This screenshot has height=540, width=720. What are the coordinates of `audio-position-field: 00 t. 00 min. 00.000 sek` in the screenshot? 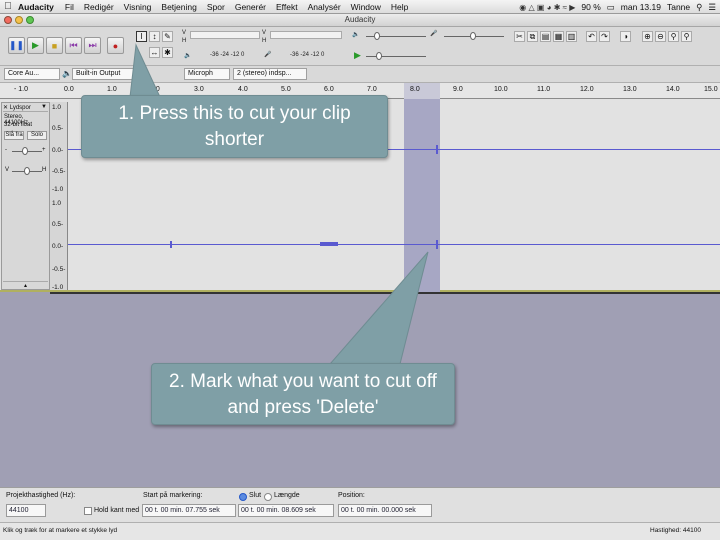 It's located at (385, 510).